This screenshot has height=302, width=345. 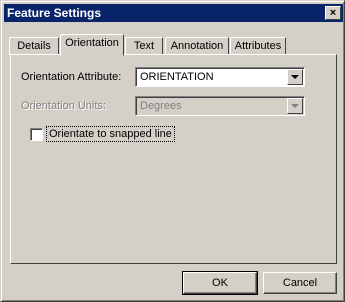 What do you see at coordinates (110, 134) in the screenshot?
I see `snap-orientation-label: Orientate to snapped line` at bounding box center [110, 134].